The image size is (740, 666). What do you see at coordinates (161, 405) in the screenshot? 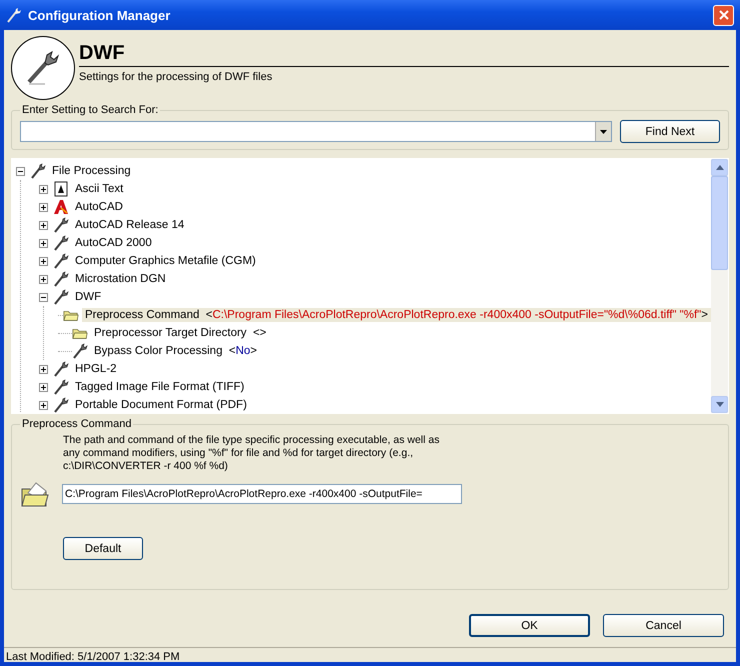
I see `tree-item: Portable Document Format (PDF)` at bounding box center [161, 405].